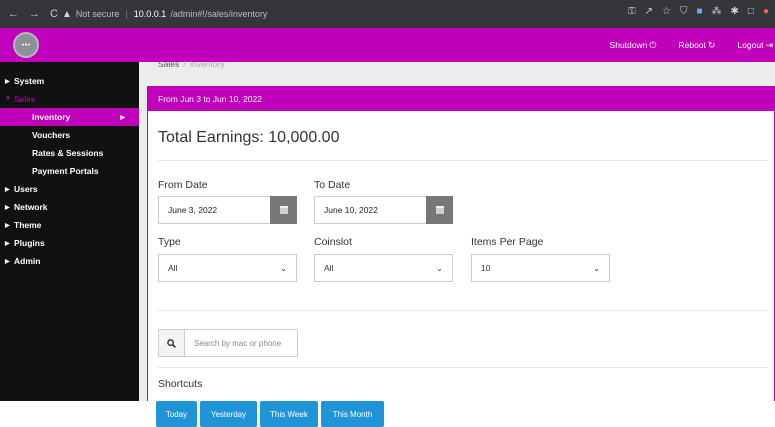 The height and width of the screenshot is (427, 775). Describe the element at coordinates (461, 99) in the screenshot. I see `panel-header: From Jun 3 to Jun 10, 2022` at that location.